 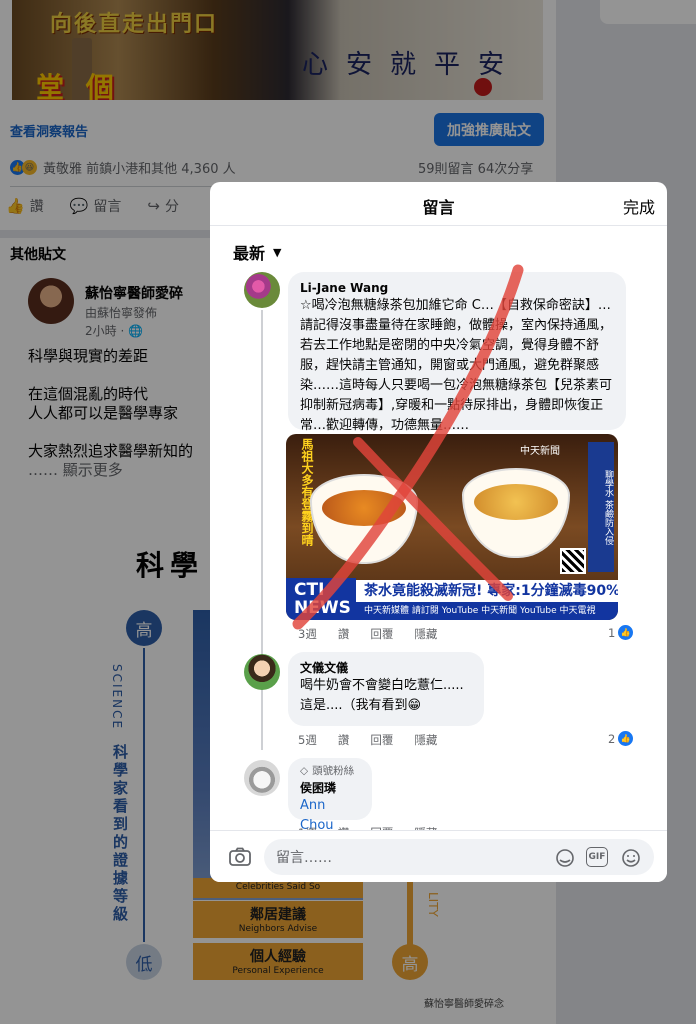 I want to click on sticker-icon, so click(x=565, y=858).